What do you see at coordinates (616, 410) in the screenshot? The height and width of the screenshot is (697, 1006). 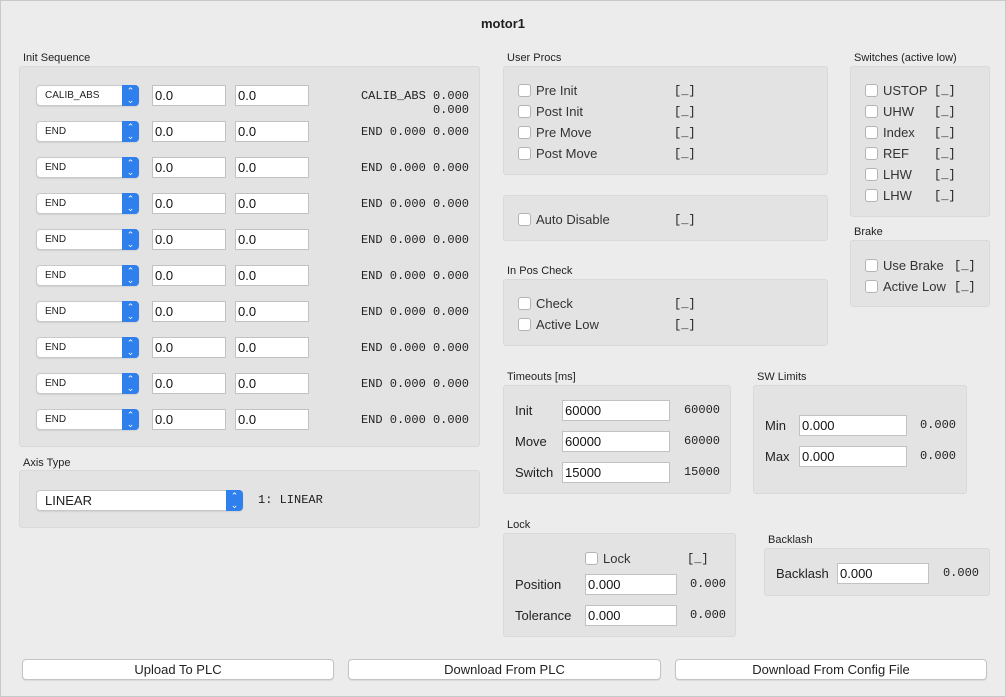 I see `timeout-init-input: 60000` at bounding box center [616, 410].